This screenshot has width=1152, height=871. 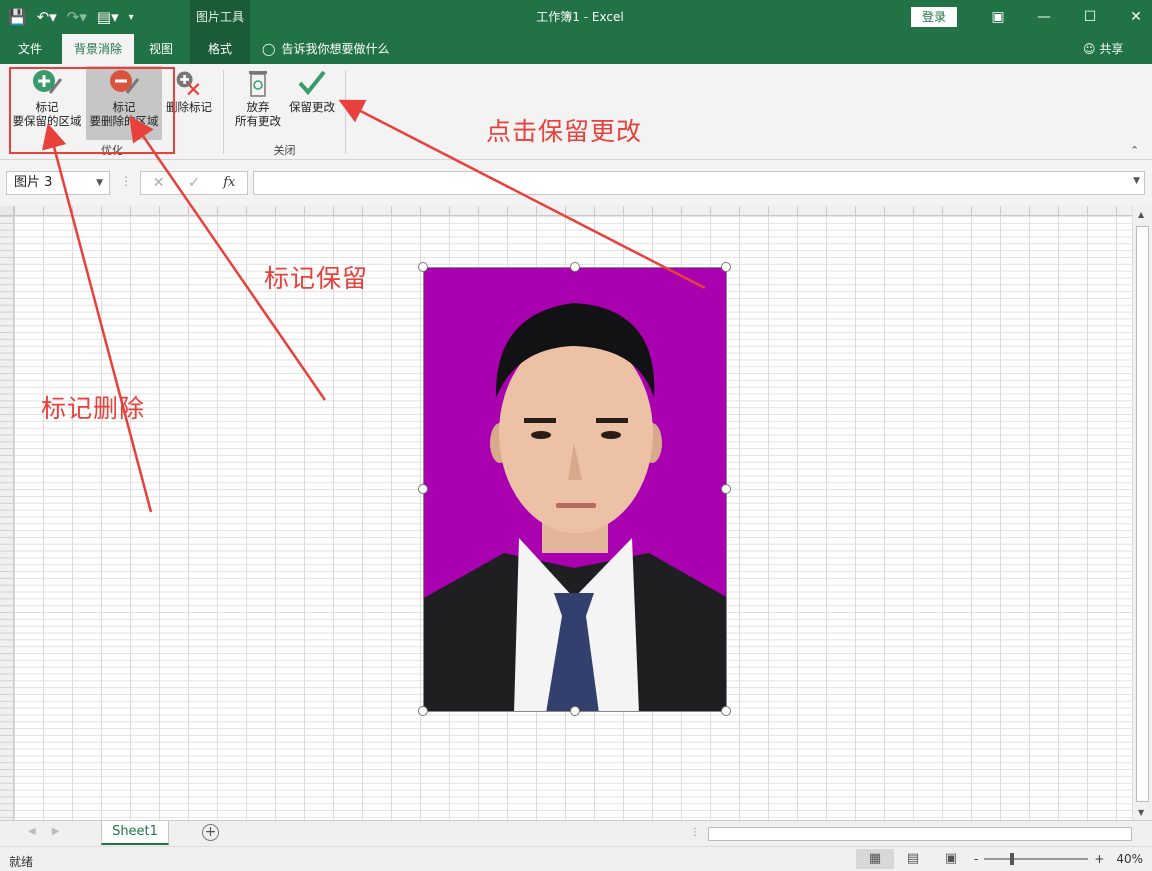 I want to click on collapse-ribbon-icon: ⌃, so click(x=1134, y=150).